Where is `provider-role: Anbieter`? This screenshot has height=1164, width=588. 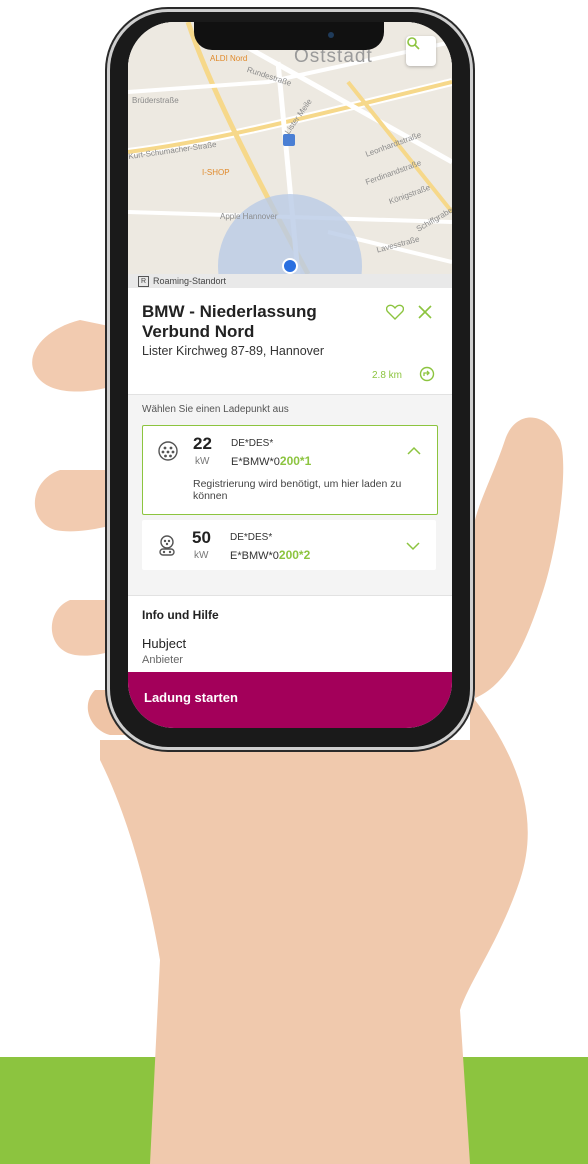
provider-role: Anbieter is located at coordinates (162, 660).